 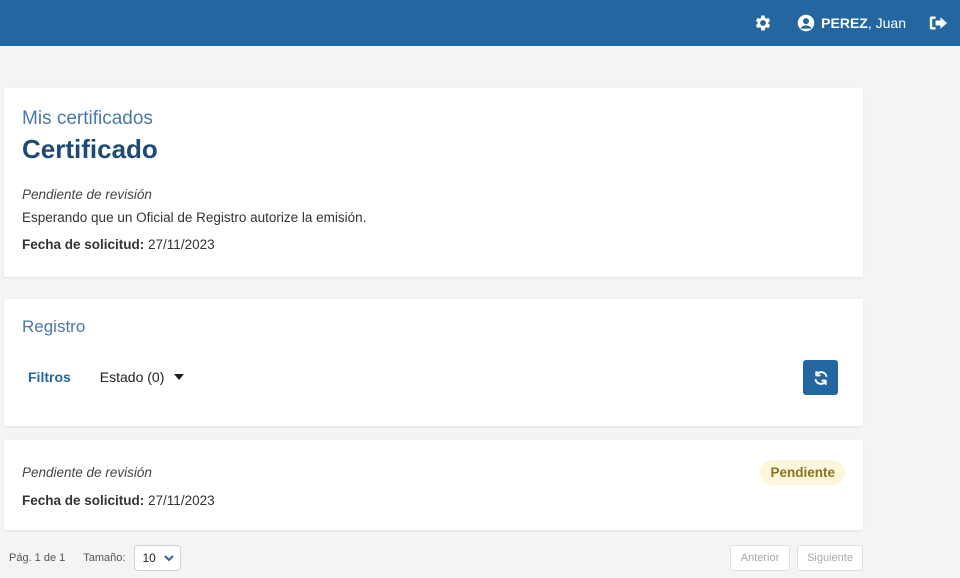 I want to click on entry-status: Pendiente de revisión, so click(x=87, y=472).